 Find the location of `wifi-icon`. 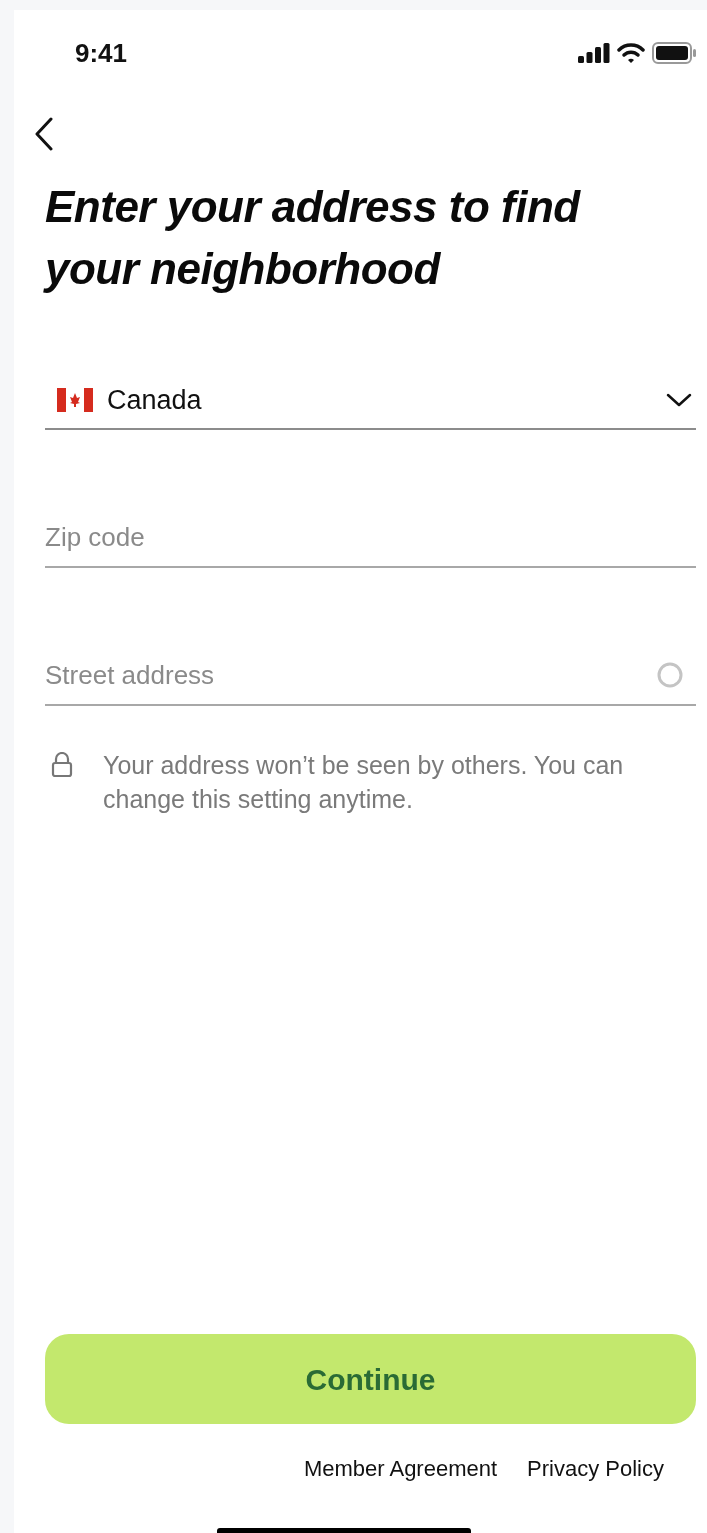

wifi-icon is located at coordinates (631, 53).